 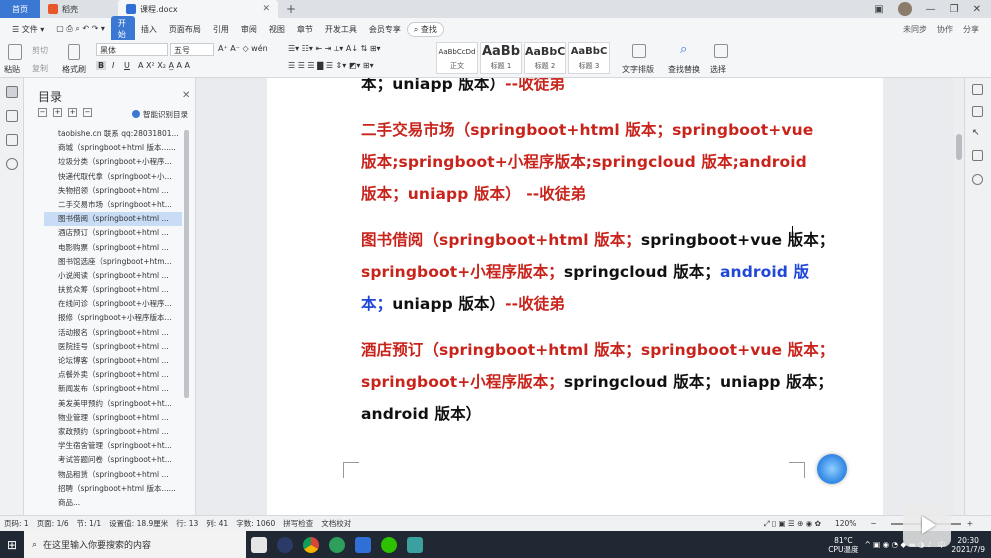 What do you see at coordinates (185, 29) in the screenshot?
I see `menu-page-layout: 页面布局` at bounding box center [185, 29].